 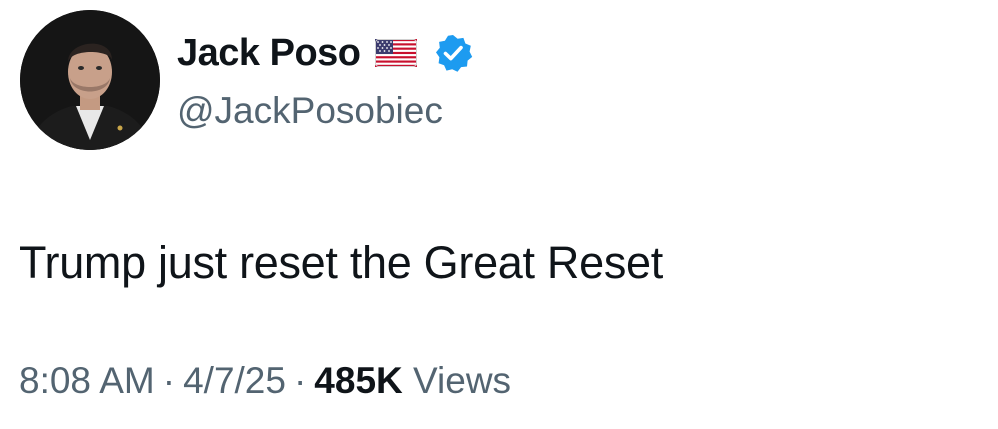 I want to click on author-handle: @JackPosobiec, so click(x=310, y=111).